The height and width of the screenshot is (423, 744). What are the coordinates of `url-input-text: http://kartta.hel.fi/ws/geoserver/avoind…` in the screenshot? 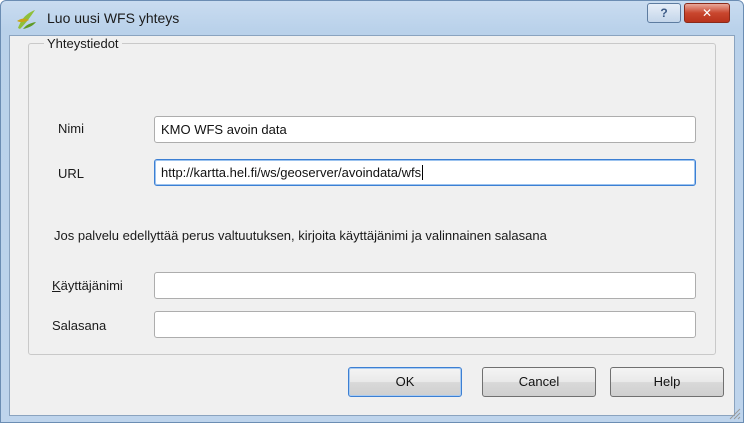 It's located at (291, 172).